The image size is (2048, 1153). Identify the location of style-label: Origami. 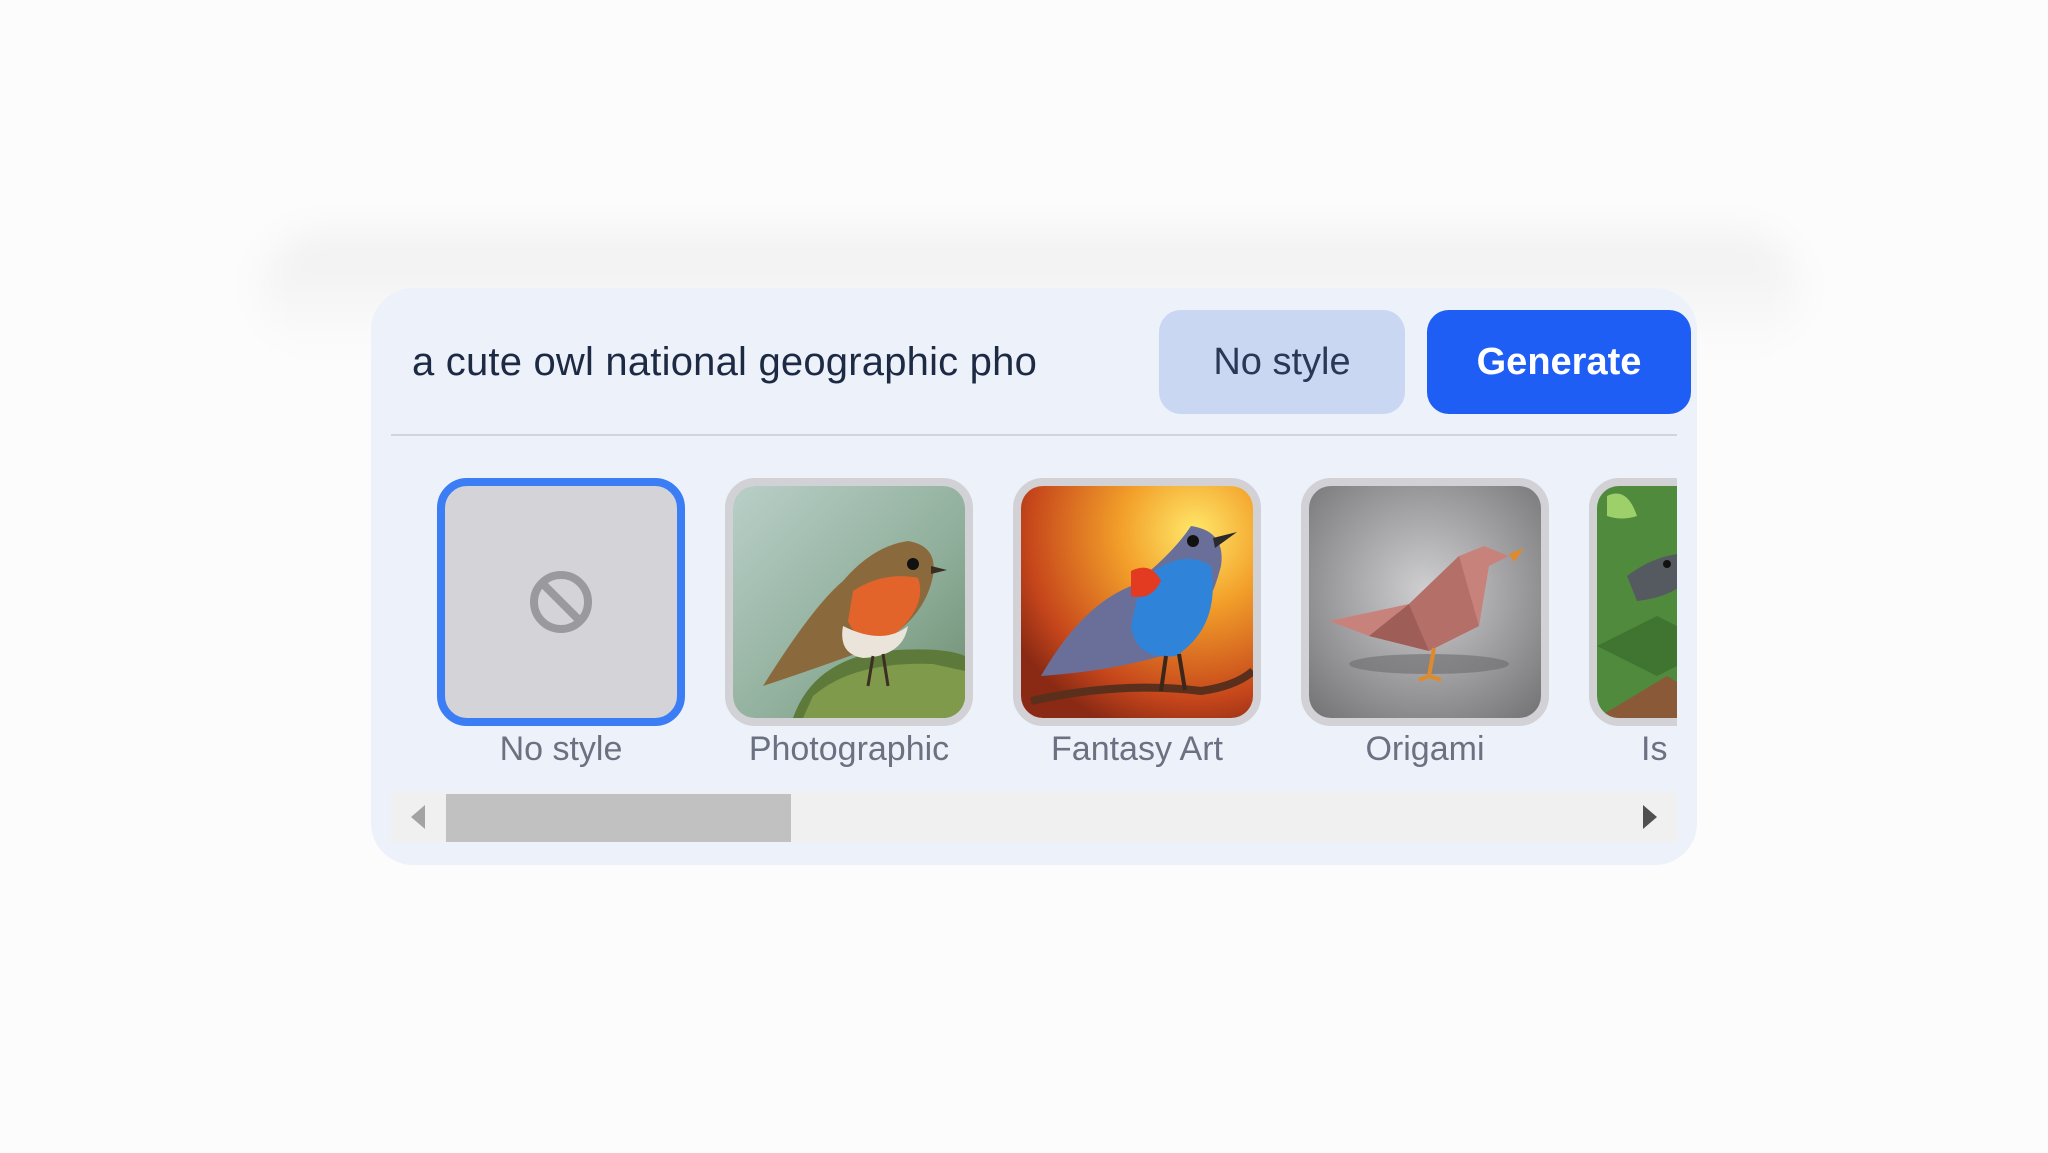
(1425, 749).